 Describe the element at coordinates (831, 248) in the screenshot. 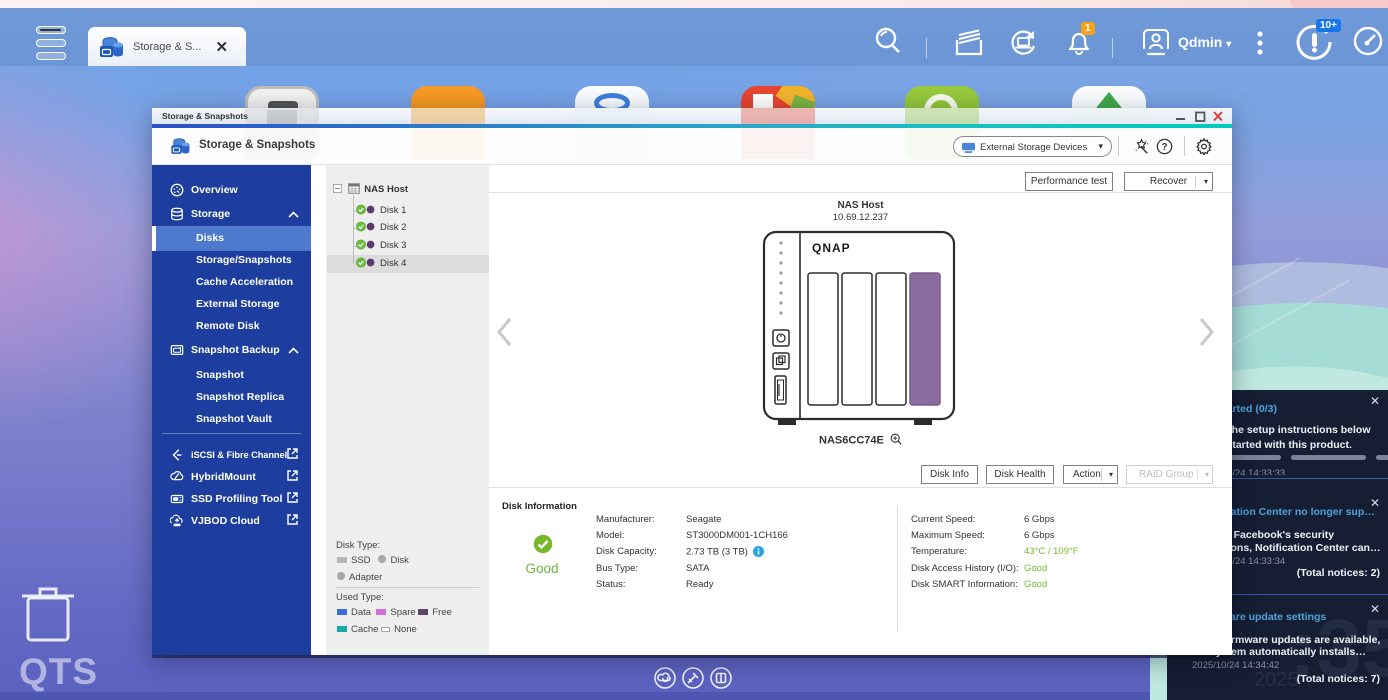

I see `svg-text: QNAP` at that location.